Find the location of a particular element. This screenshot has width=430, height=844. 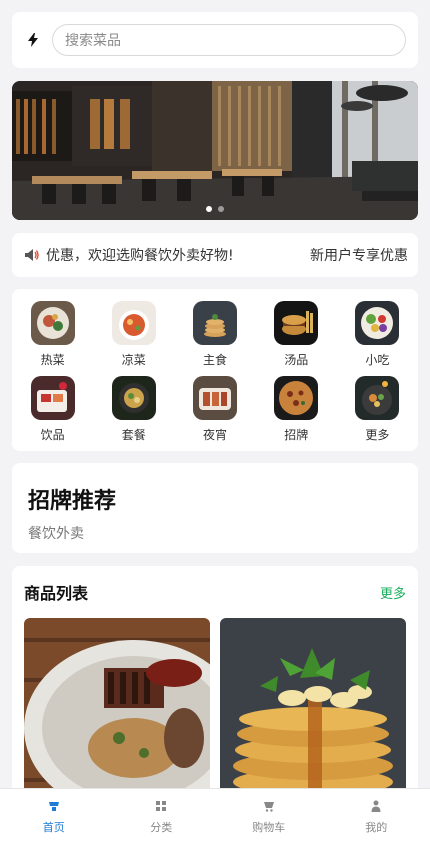

notice-bar: 享优惠，欢迎选购餐饮外卖好物! 新用户专享优惠 is located at coordinates (215, 255).